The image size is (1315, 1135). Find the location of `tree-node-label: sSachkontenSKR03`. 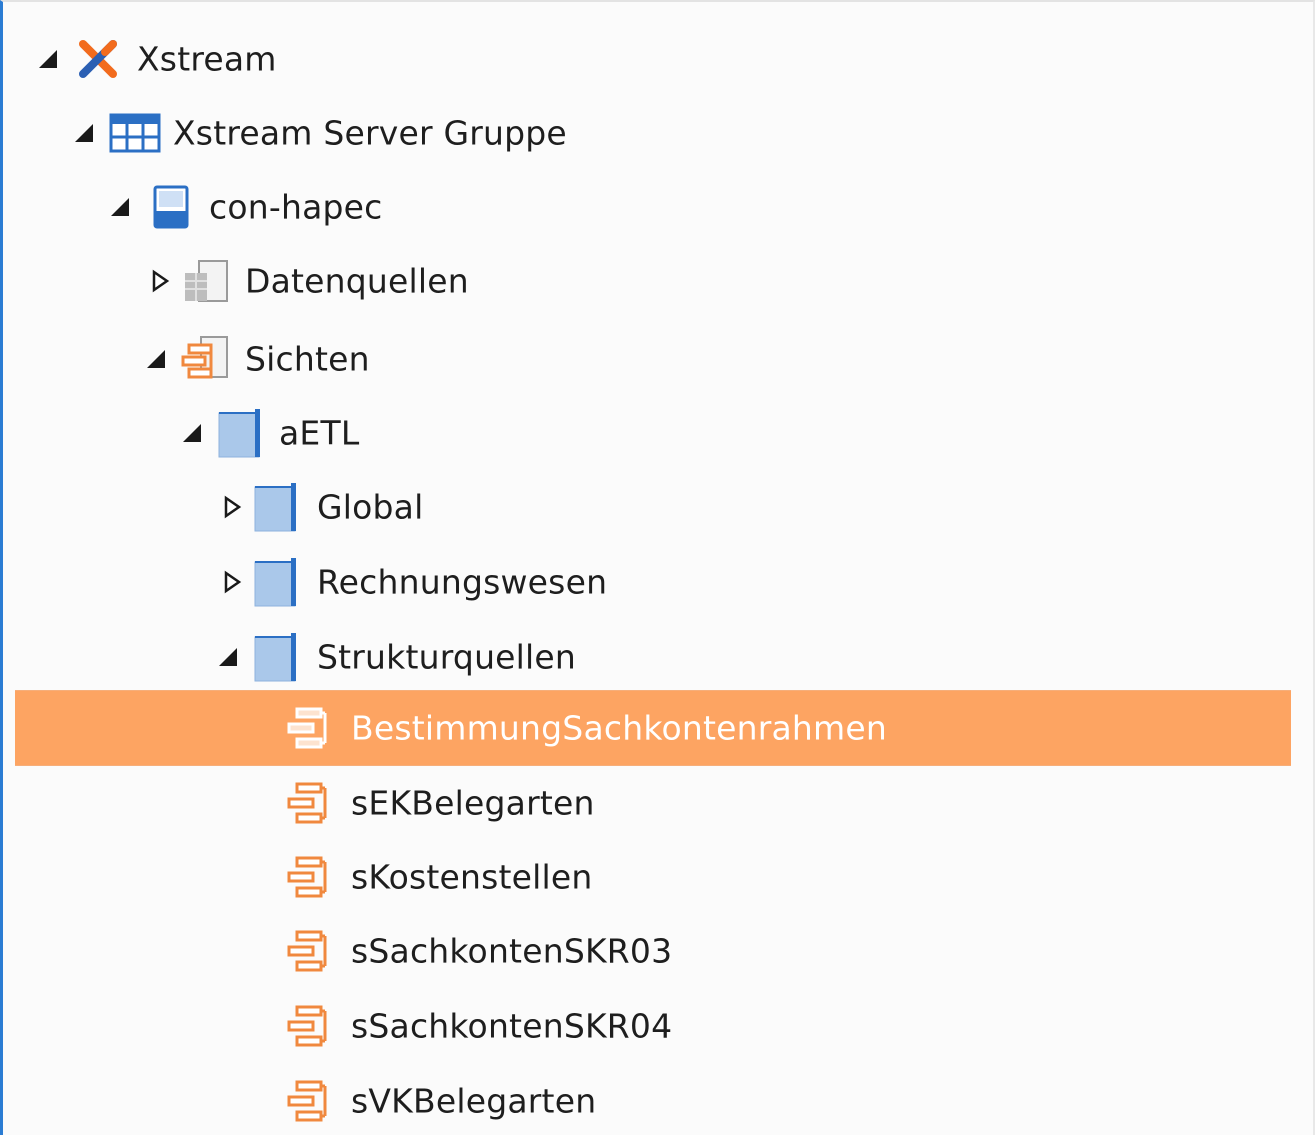

tree-node-label: sSachkontenSKR03 is located at coordinates (512, 951).